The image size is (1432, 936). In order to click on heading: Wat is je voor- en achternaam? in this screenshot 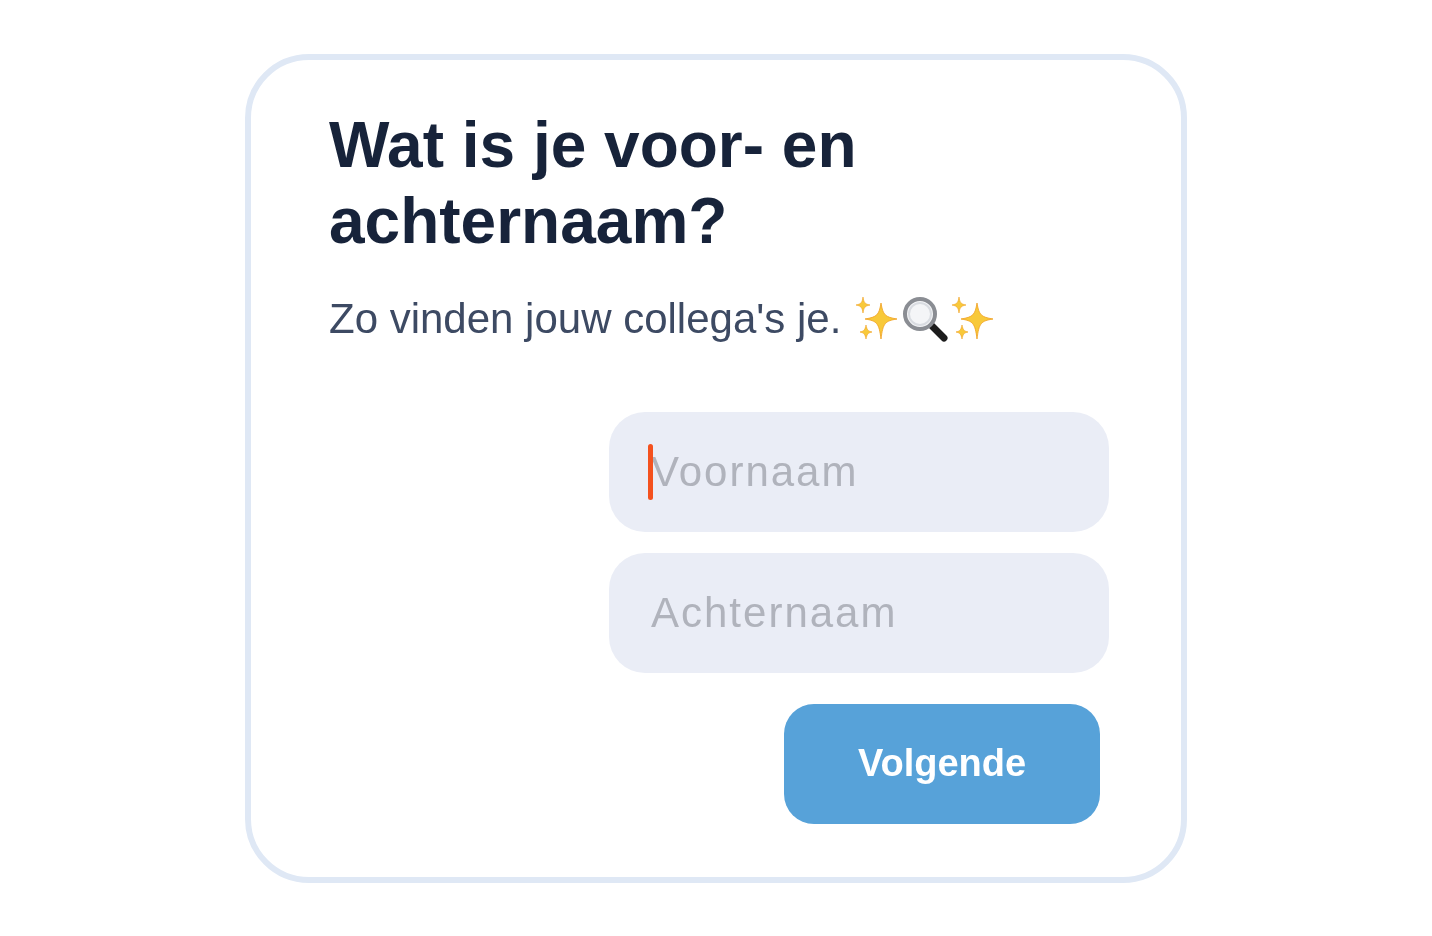, I will do `click(593, 183)`.